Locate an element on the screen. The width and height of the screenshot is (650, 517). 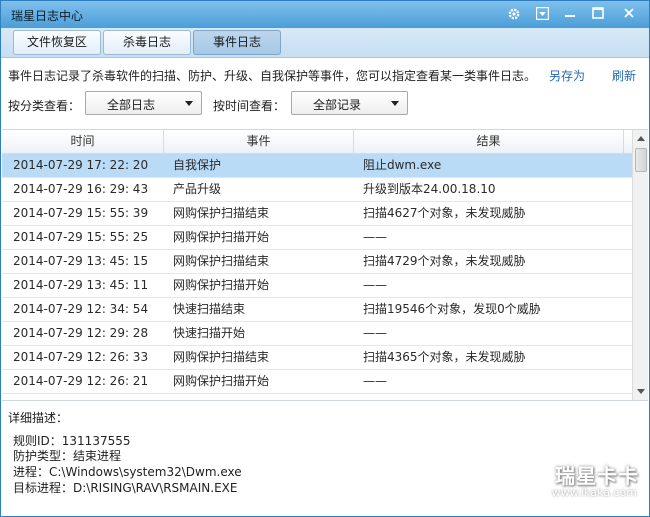
time-dropdown: 全部记录 is located at coordinates (349, 103).